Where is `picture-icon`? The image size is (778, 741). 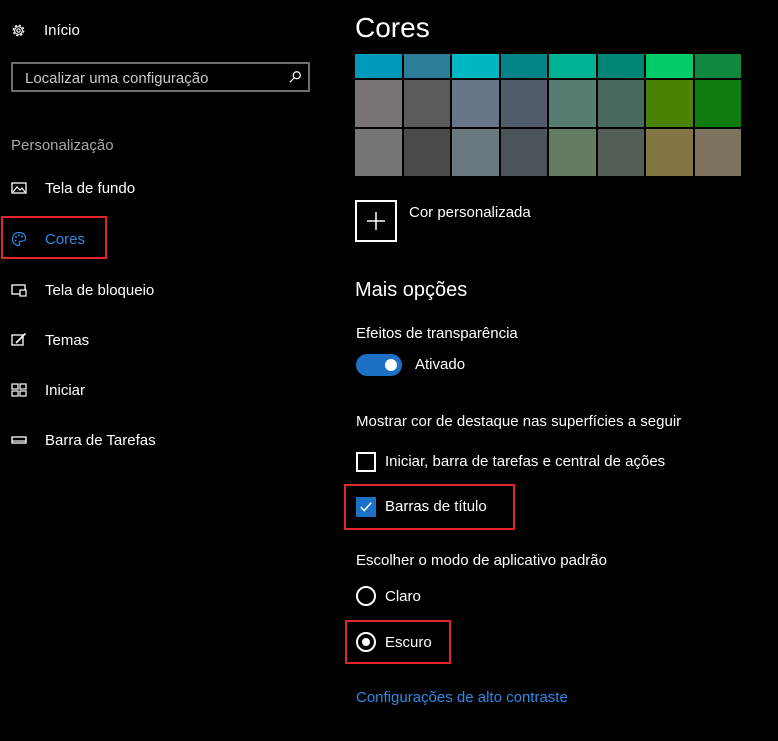 picture-icon is located at coordinates (19, 188).